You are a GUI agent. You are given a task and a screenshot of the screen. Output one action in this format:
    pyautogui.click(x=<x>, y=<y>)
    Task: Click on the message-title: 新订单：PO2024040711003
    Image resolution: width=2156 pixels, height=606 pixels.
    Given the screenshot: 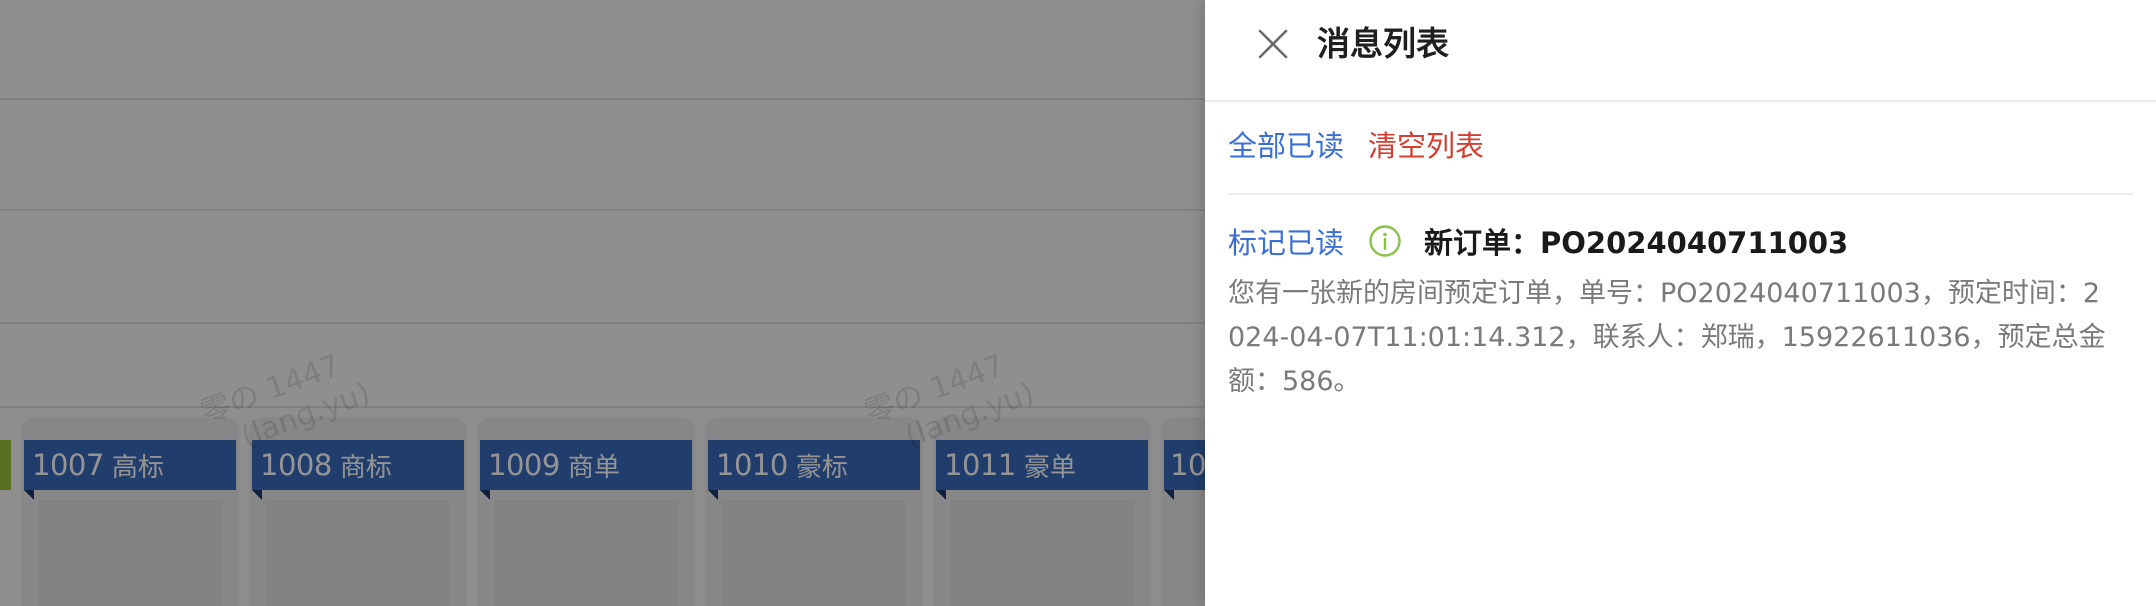 What is the action you would take?
    pyautogui.click(x=1636, y=243)
    